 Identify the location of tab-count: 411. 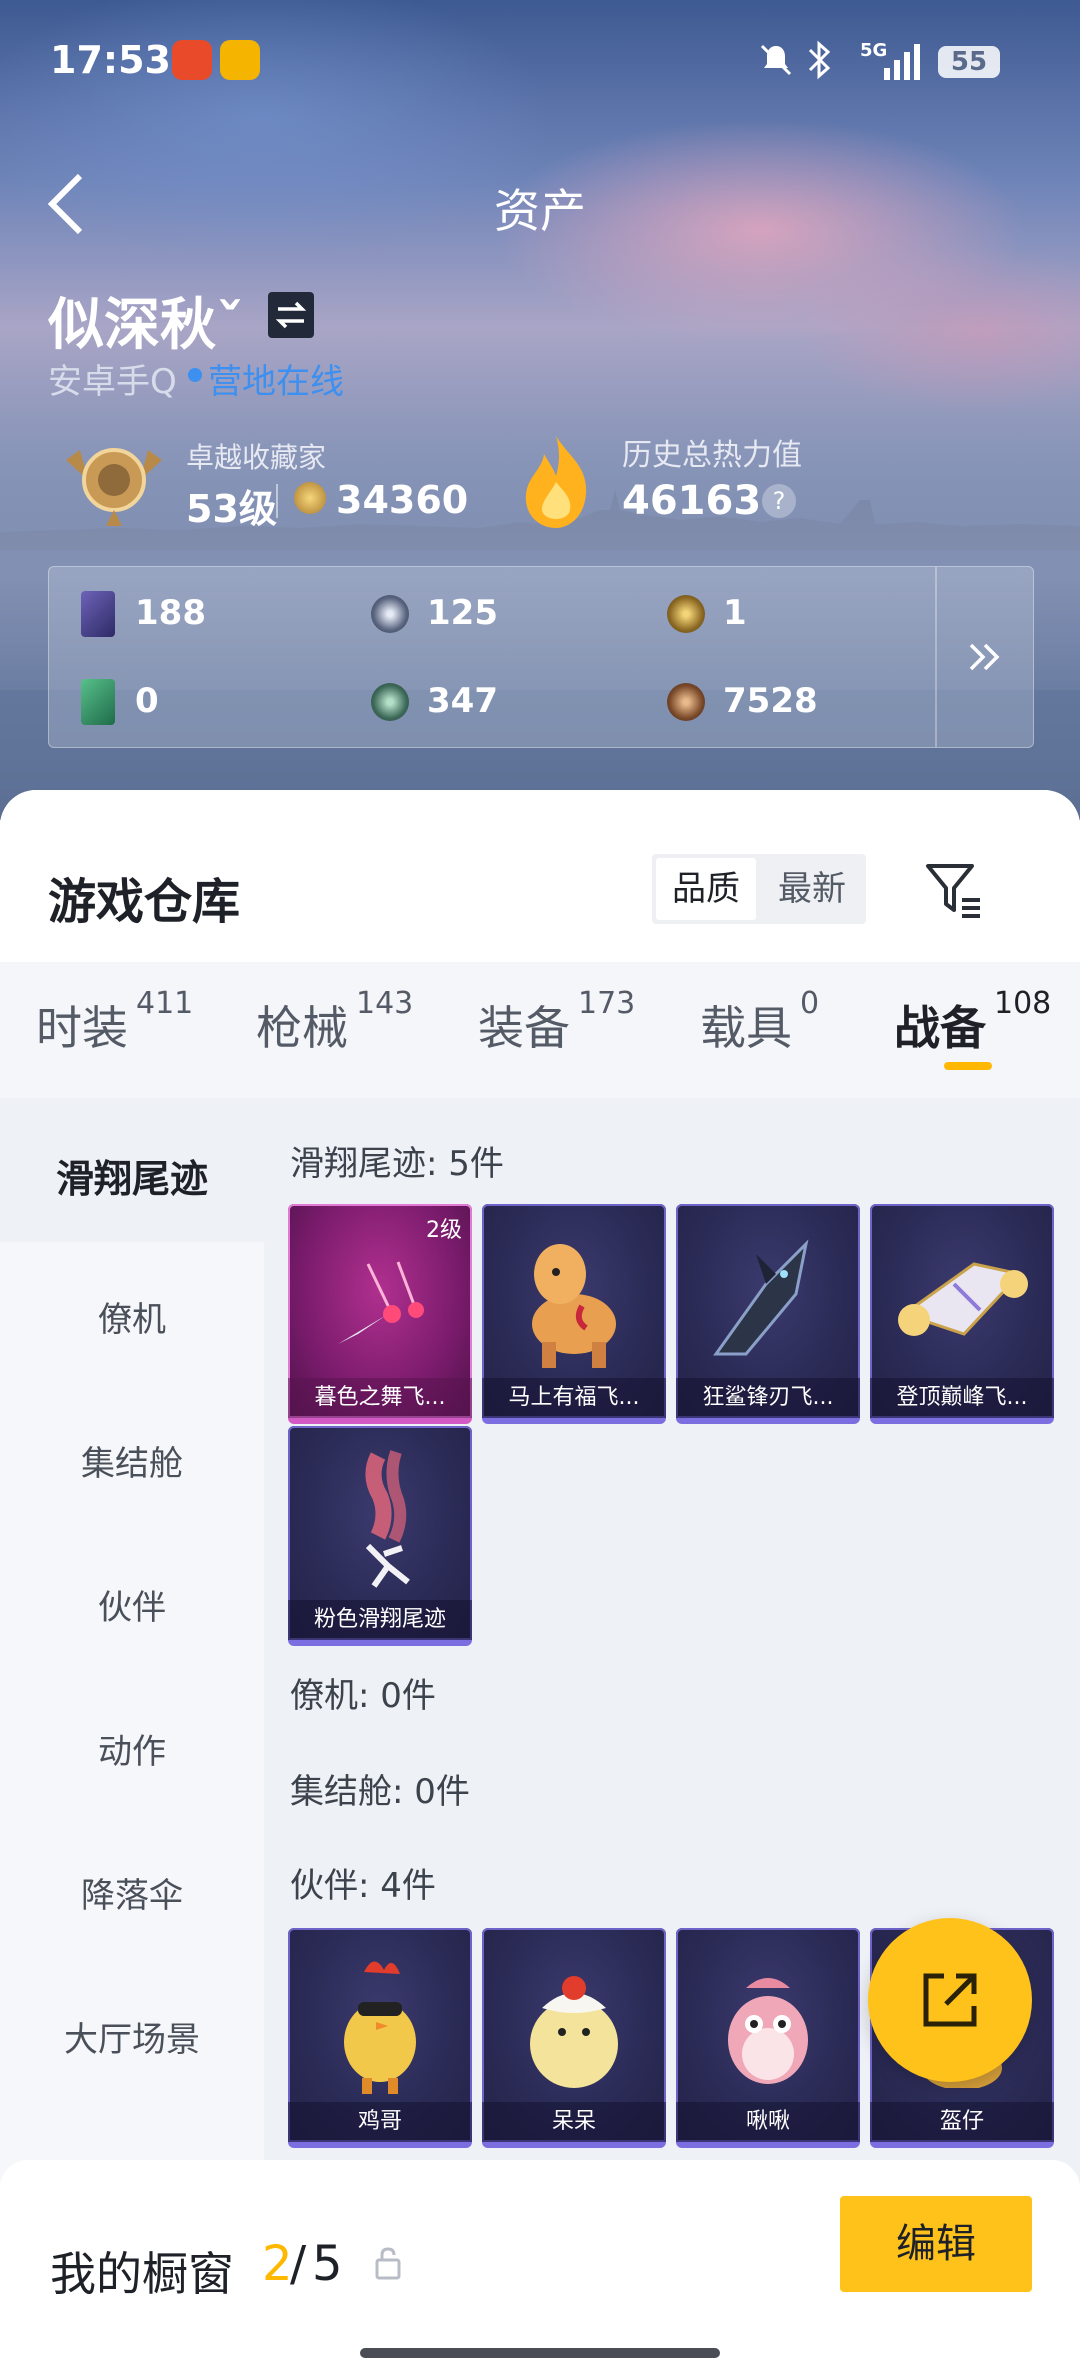
(165, 1003).